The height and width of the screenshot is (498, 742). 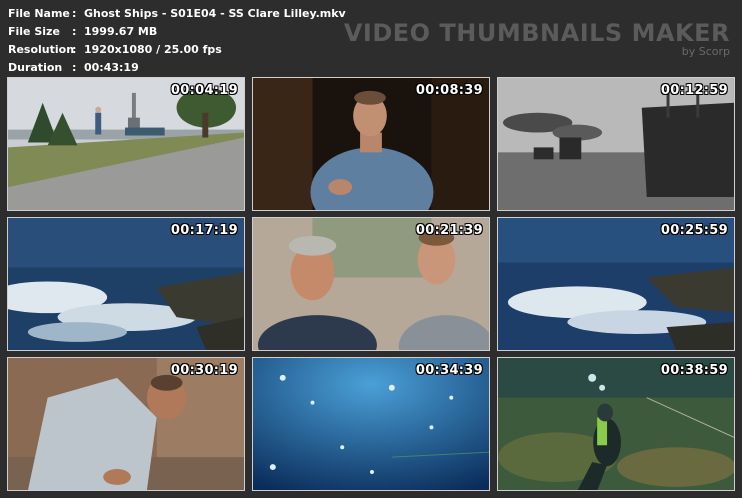 I want to click on thumbnail-6: 00:25:59, so click(x=616, y=284).